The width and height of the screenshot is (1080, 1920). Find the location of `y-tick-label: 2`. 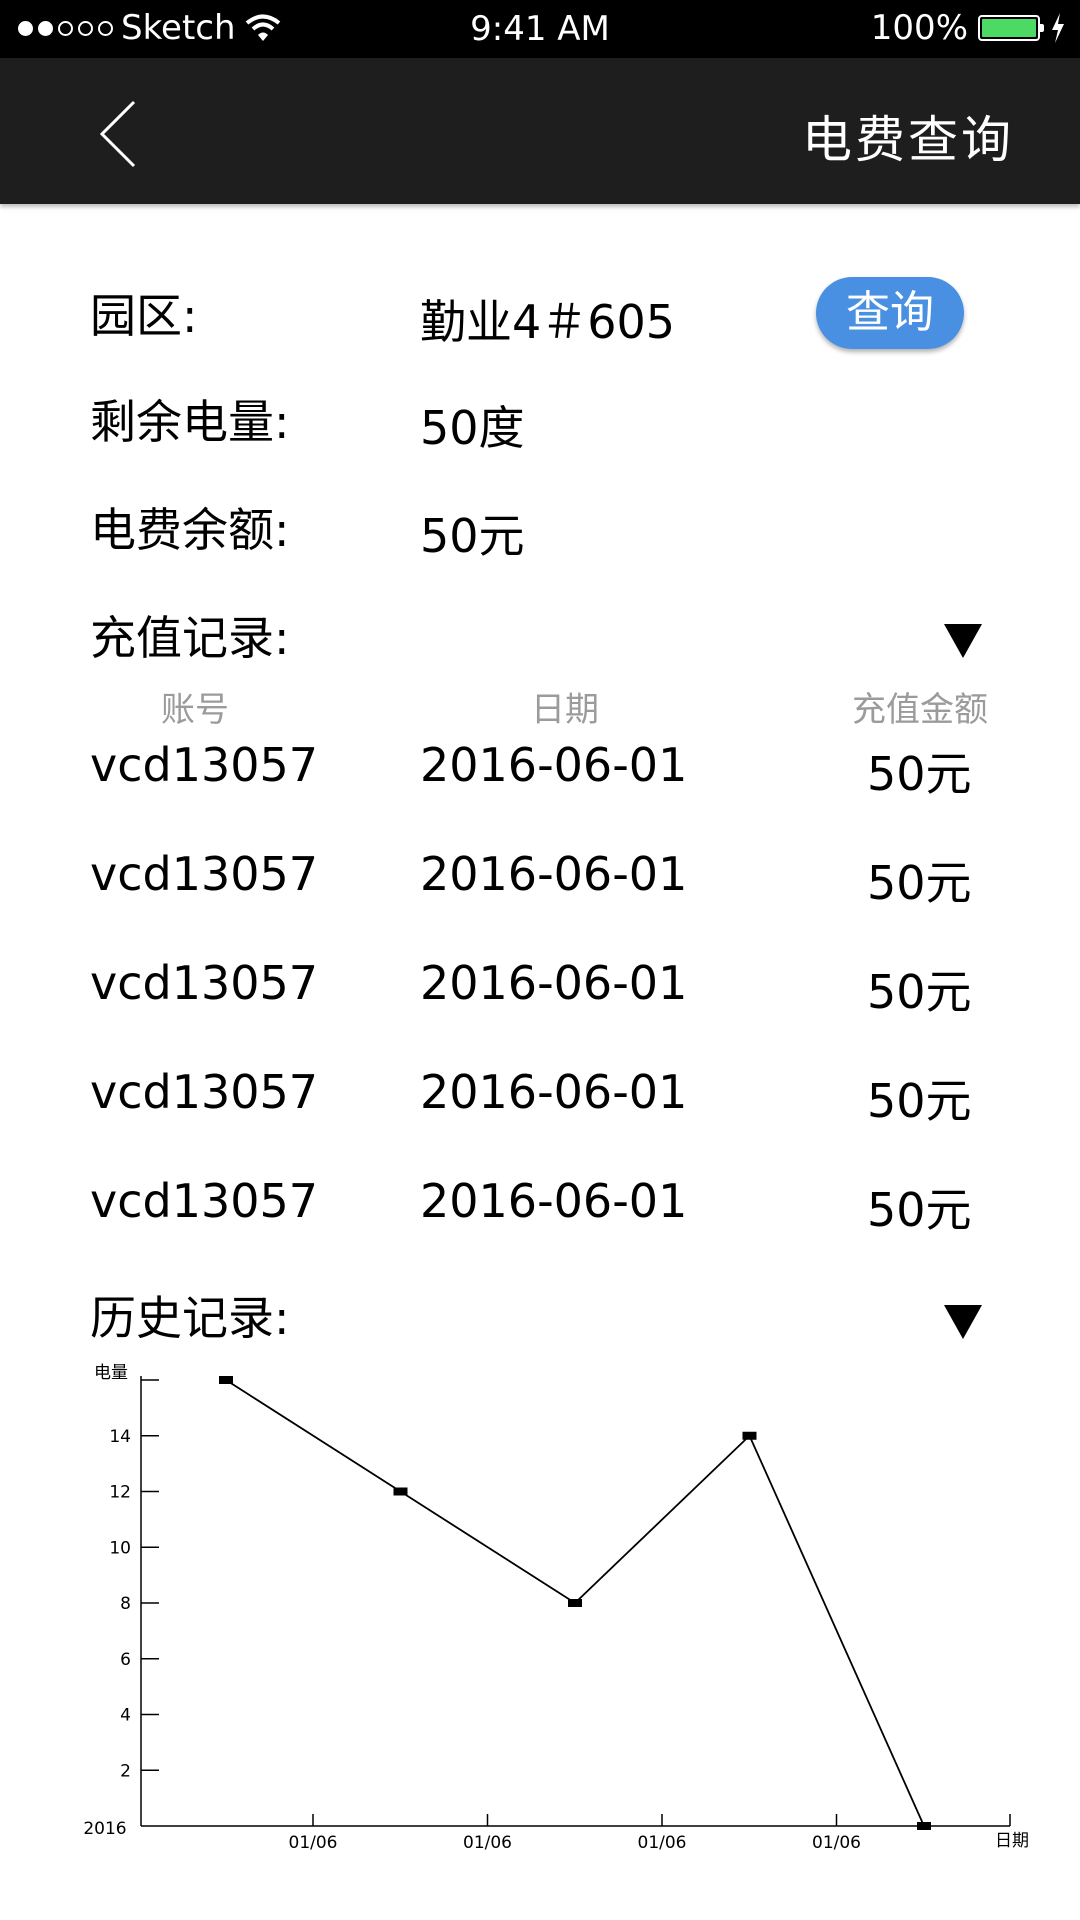

y-tick-label: 2 is located at coordinates (125, 1771).